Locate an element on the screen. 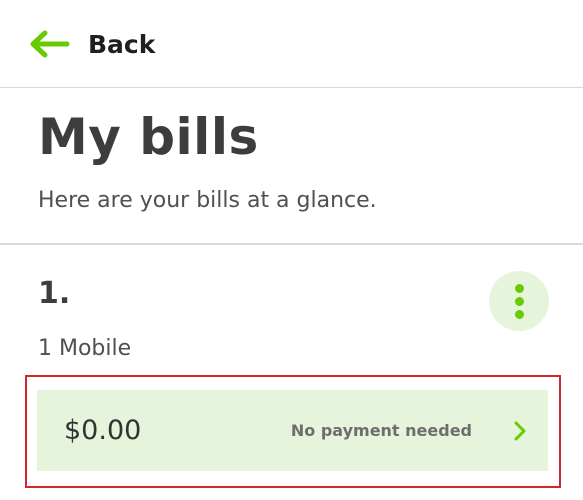 This screenshot has height=500, width=583. bill-options-button is located at coordinates (519, 301).